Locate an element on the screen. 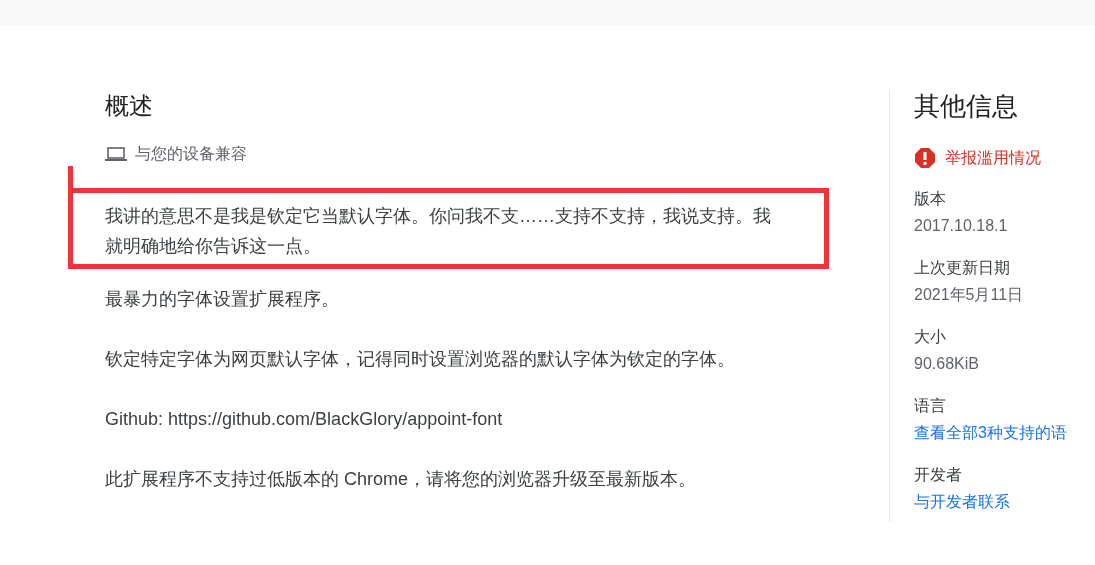 The width and height of the screenshot is (1095, 565). description-paragraph: Github: https://github.com/BlackGlory/appoint-font is located at coordinates (304, 419).